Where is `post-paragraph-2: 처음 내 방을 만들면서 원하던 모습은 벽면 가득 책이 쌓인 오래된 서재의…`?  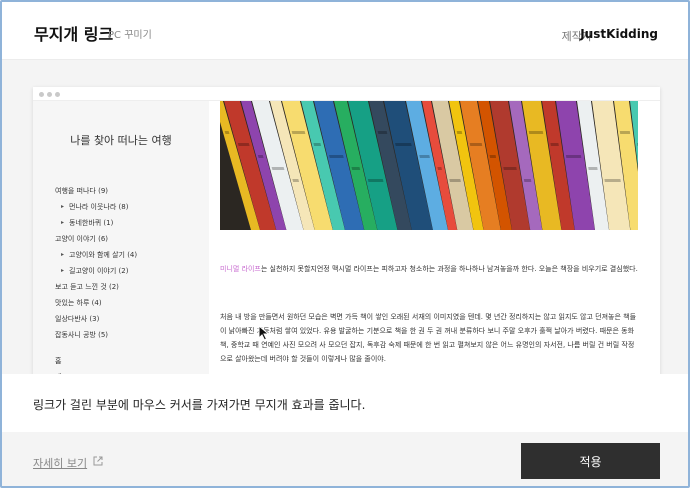
post-paragraph-2: 처음 내 방을 만들면서 원하던 모습은 벽면 가득 책이 쌓인 오래된 서재의… is located at coordinates (428, 338).